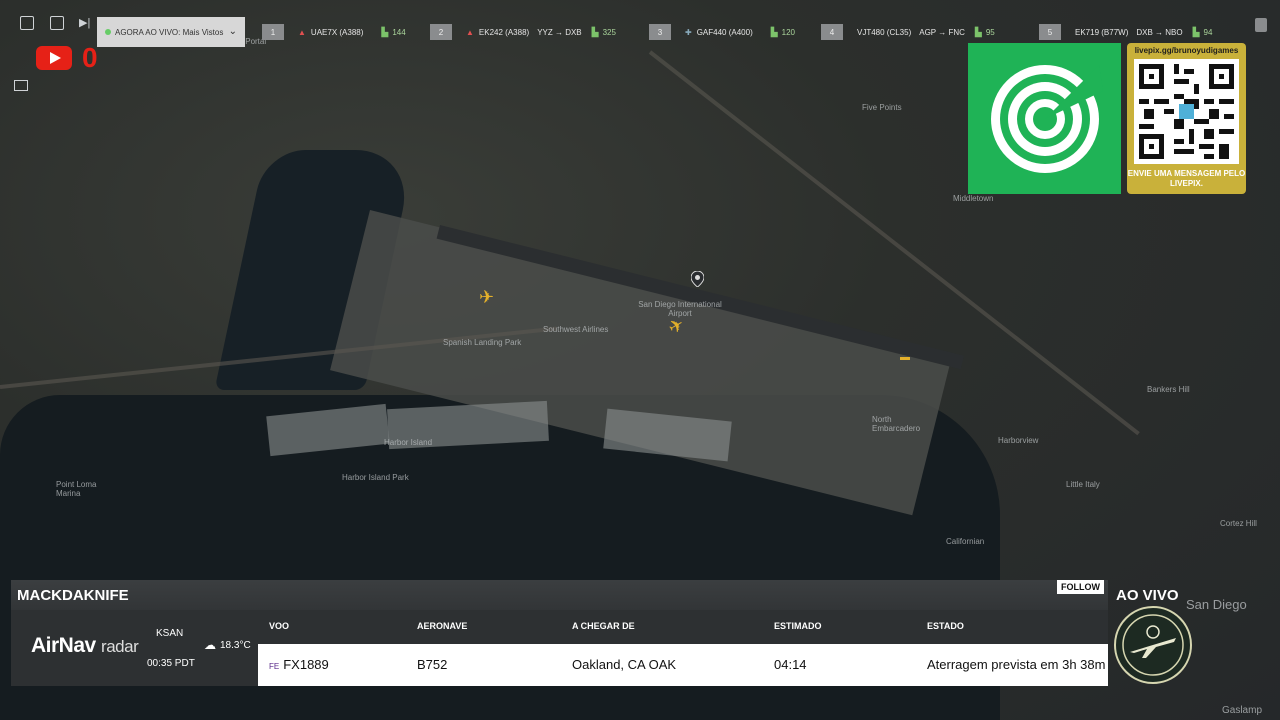 The image size is (1280, 720). Describe the element at coordinates (788, 32) in the screenshot. I see `viewer-count: 120` at that location.